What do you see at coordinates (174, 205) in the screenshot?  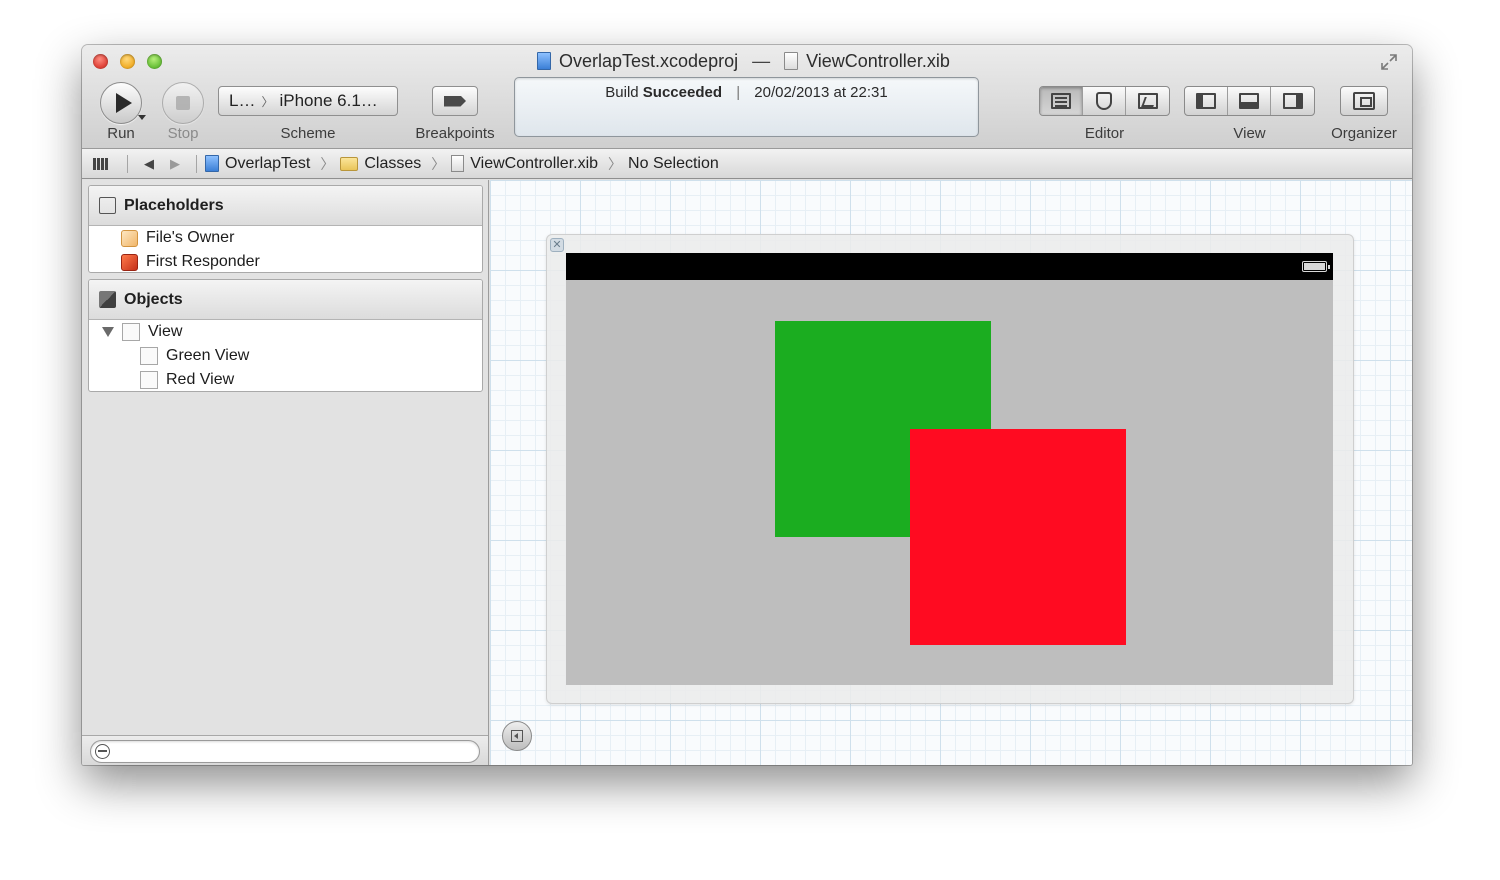 I see `placeholders-title: Placeholders` at bounding box center [174, 205].